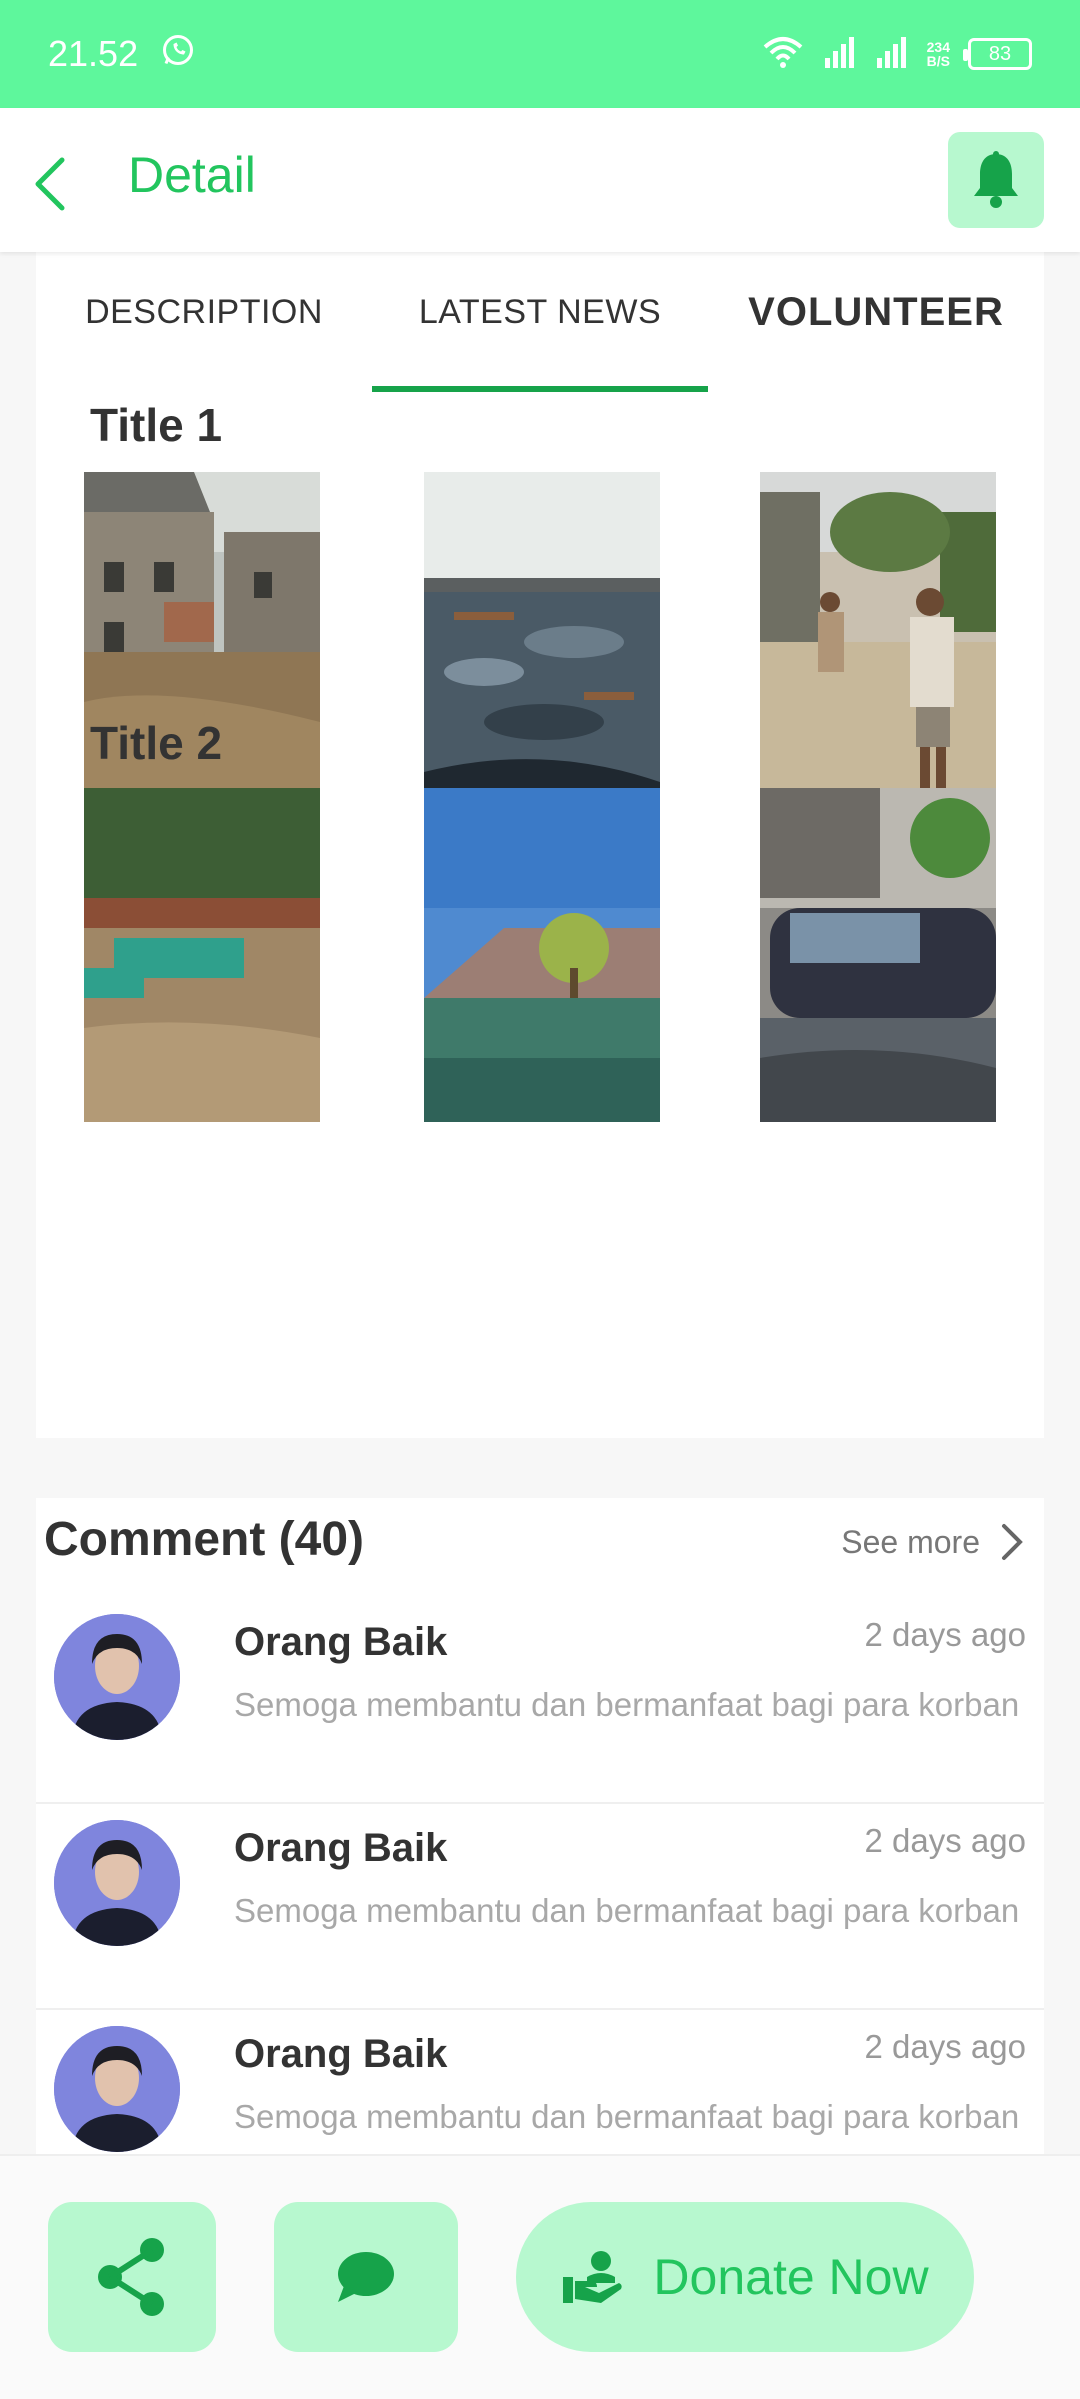  I want to click on share-button, so click(132, 2277).